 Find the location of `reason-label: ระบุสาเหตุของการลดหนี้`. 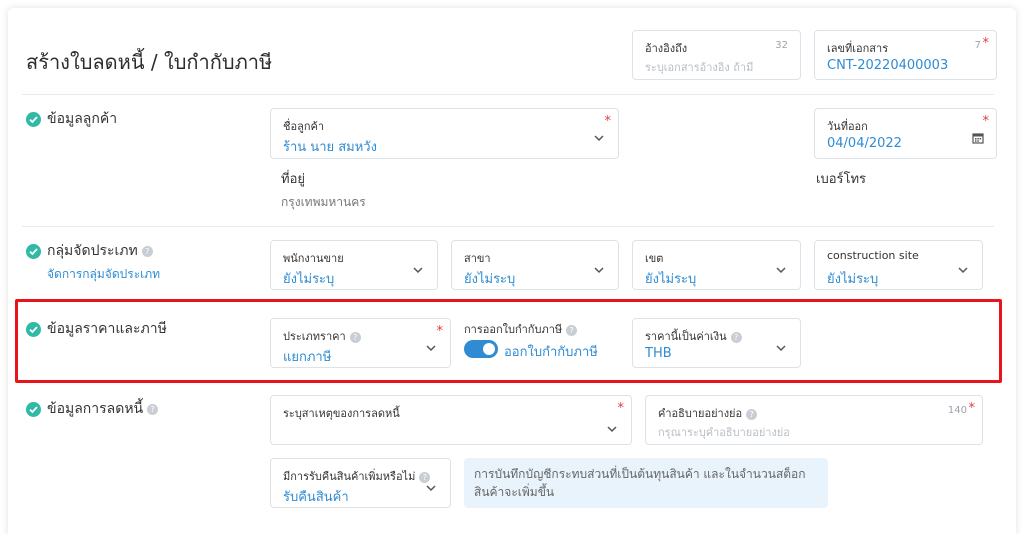

reason-label: ระบุสาเหตุของการลดหนี้ is located at coordinates (341, 413).